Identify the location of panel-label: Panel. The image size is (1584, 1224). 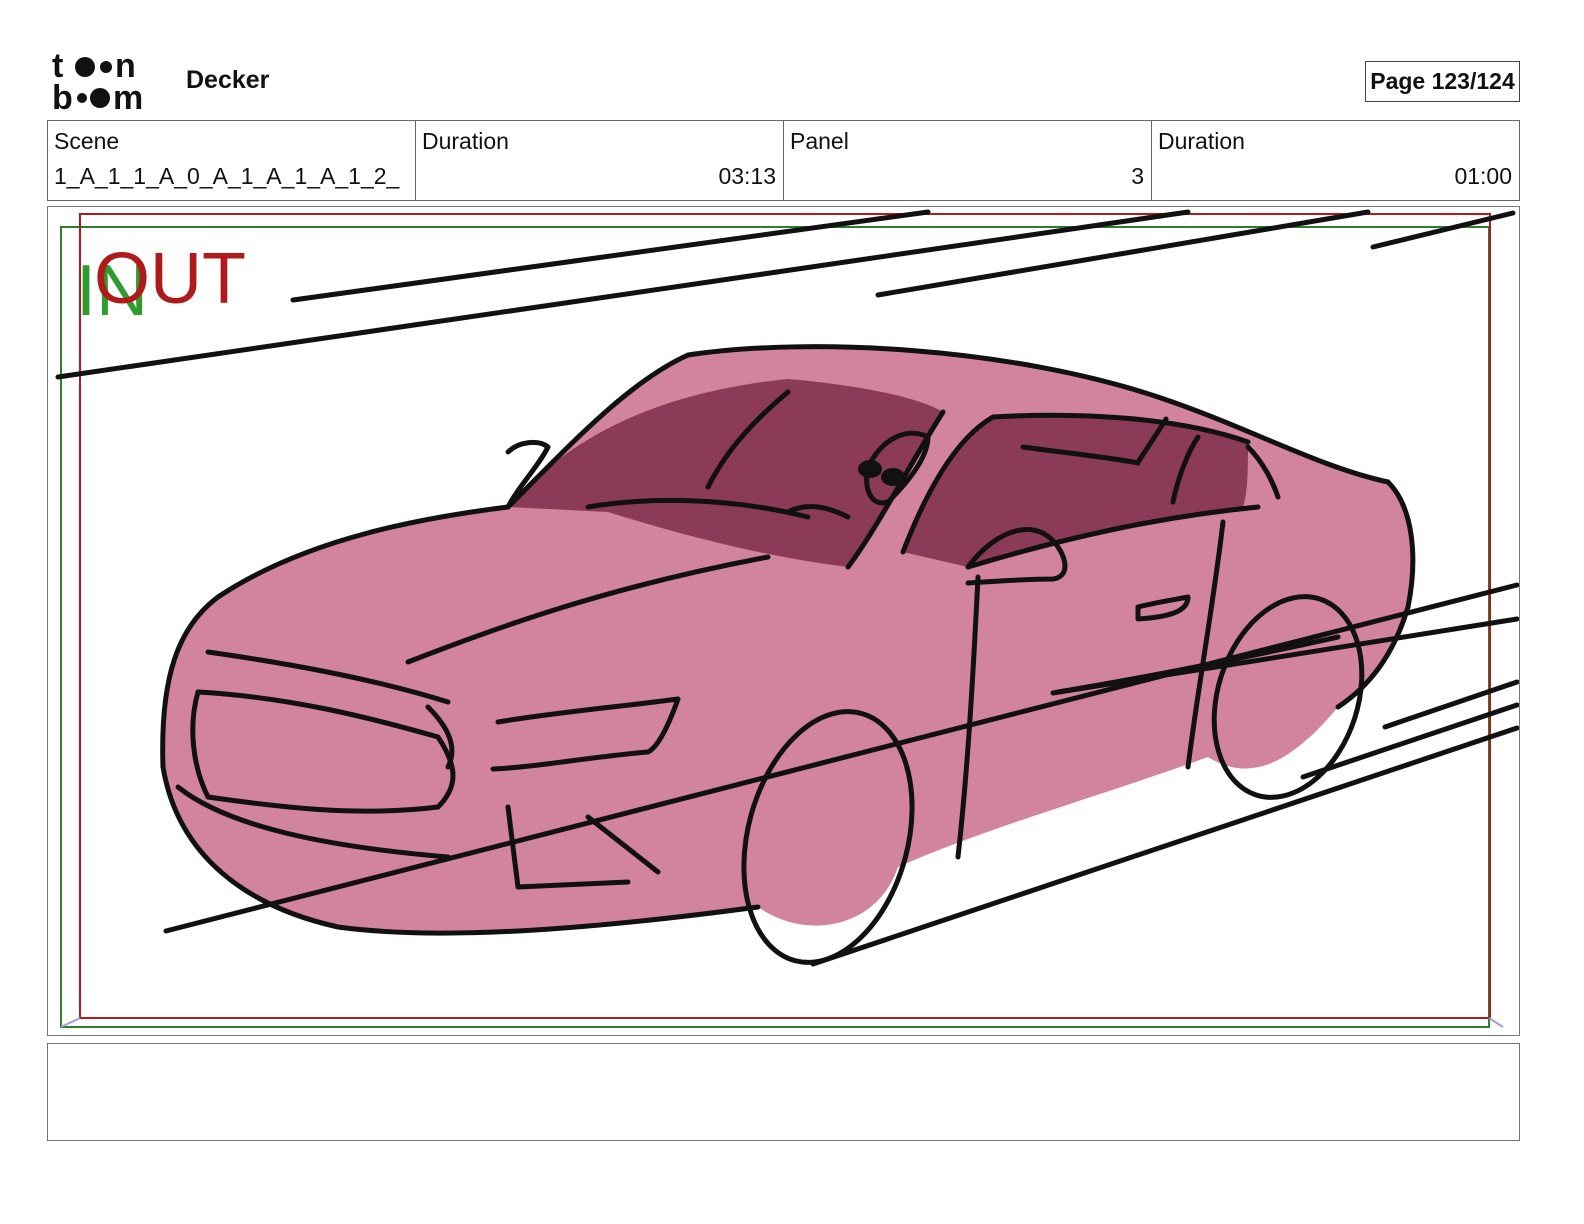
(819, 141).